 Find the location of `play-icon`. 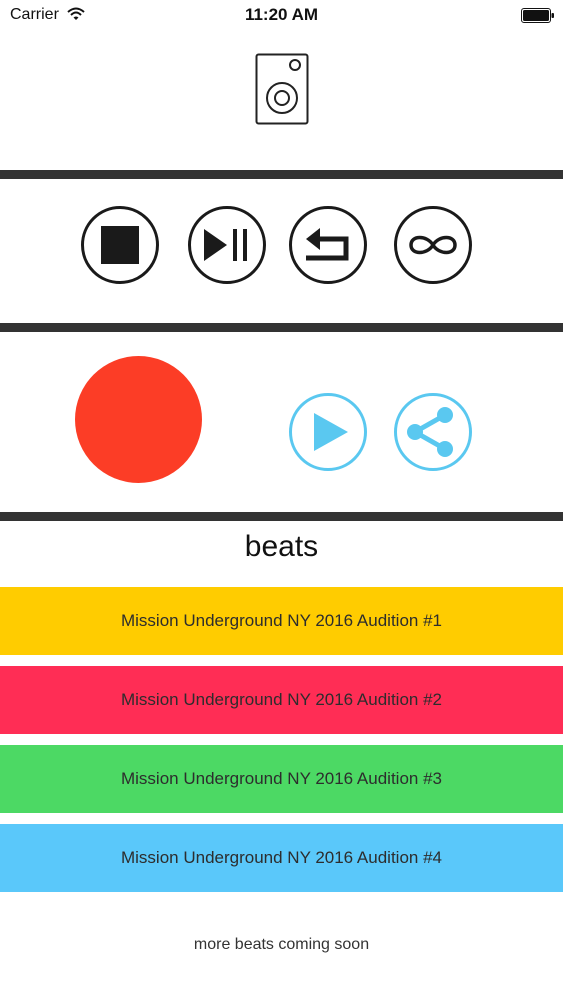

play-icon is located at coordinates (328, 432).